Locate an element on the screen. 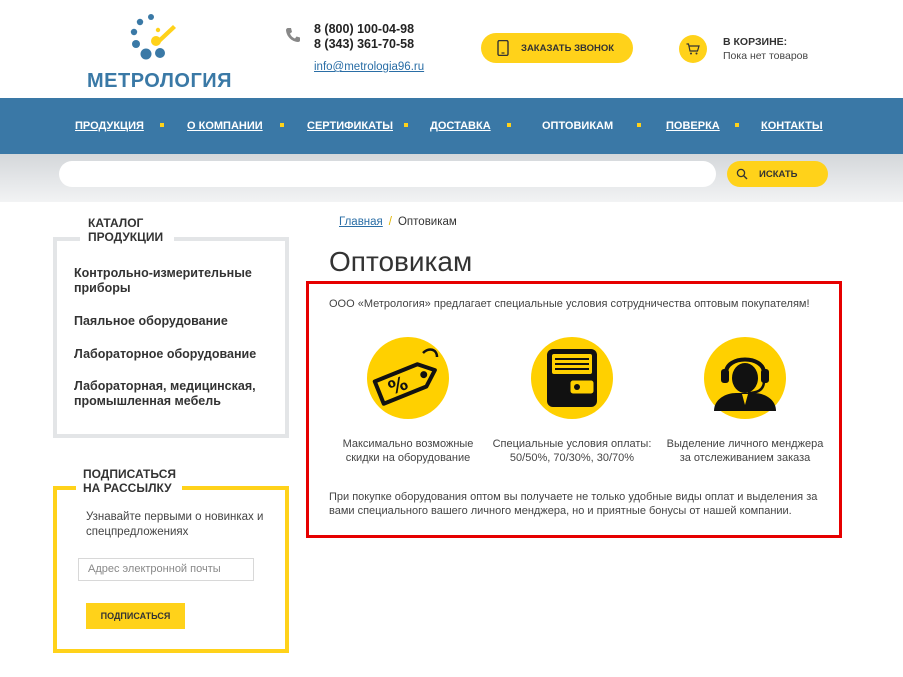 This screenshot has height=677, width=903. catalog-item-instruments: Контрольно-измерительные приборы is located at coordinates (163, 281).